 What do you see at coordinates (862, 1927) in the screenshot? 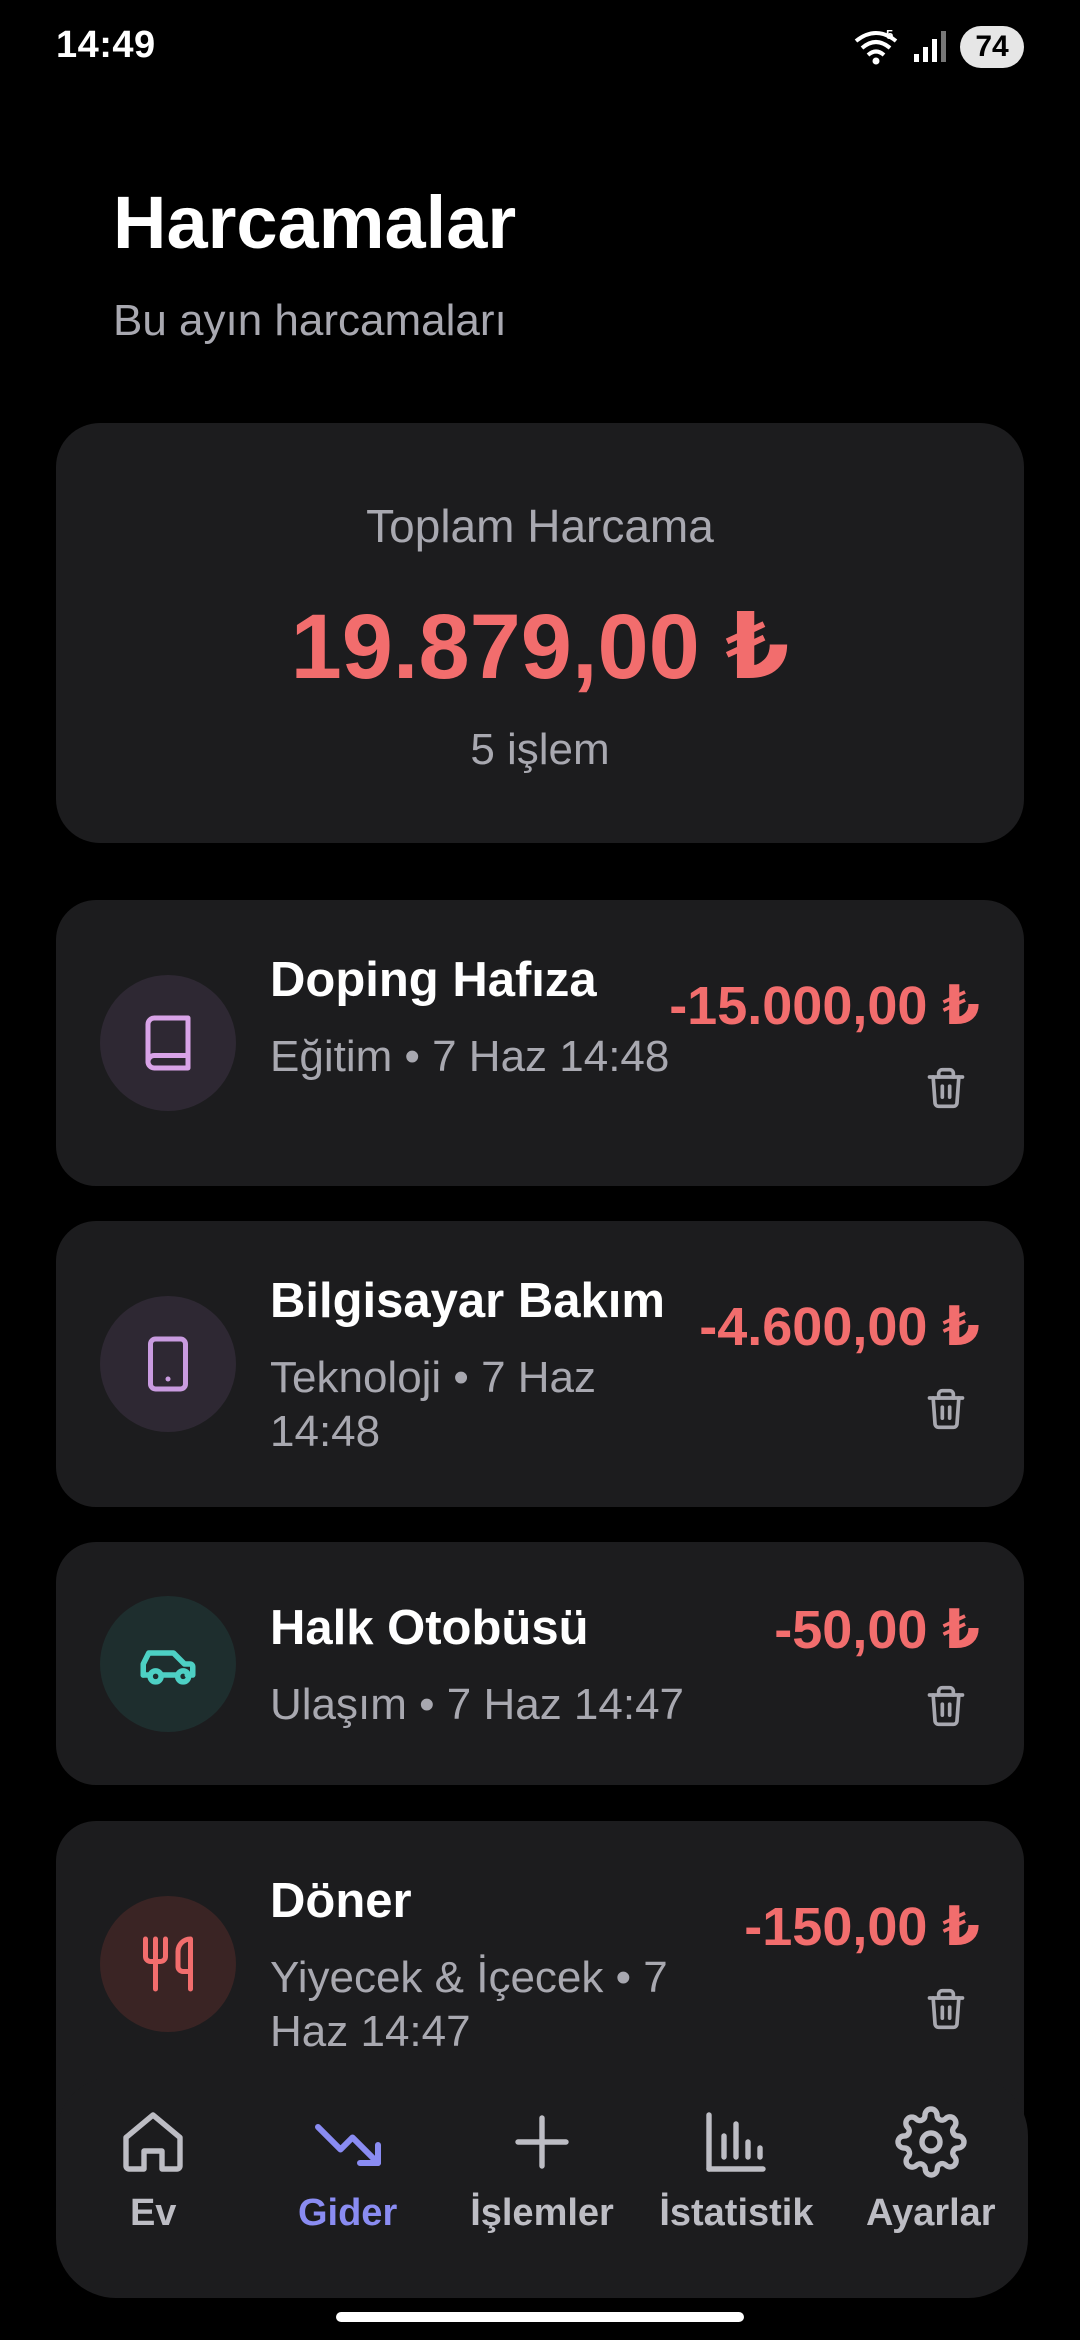
I see `transaction-amount: -150,00 ₺` at bounding box center [862, 1927].